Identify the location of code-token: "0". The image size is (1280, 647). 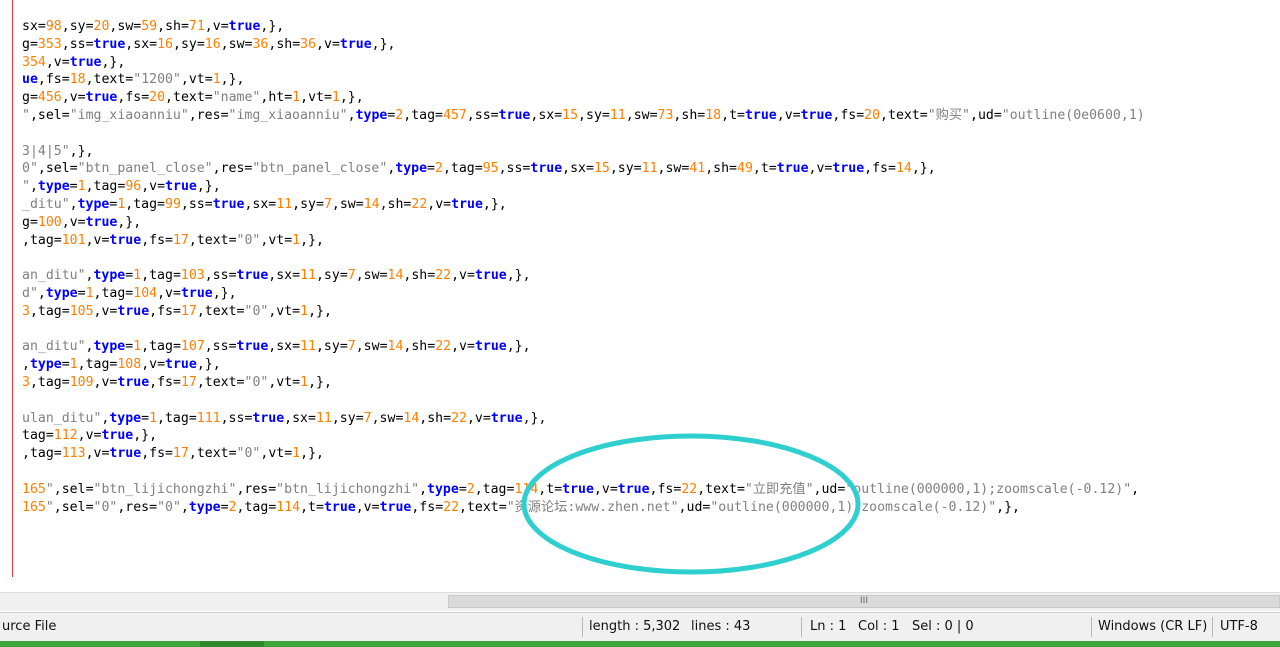
(248, 454).